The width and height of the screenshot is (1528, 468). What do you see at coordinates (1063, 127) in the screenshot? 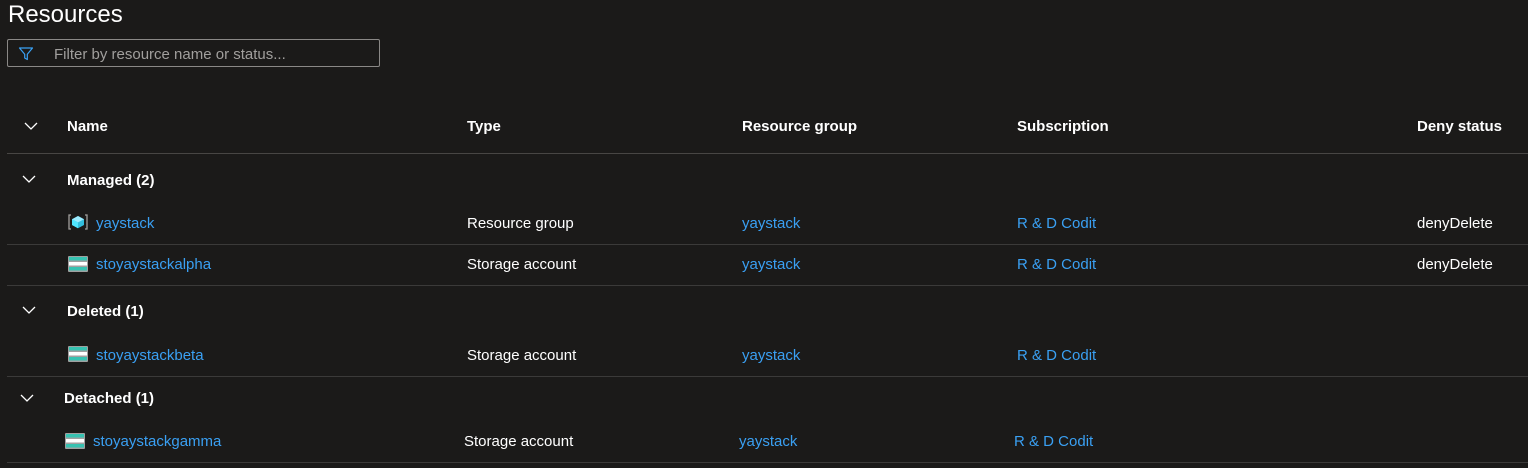
I see `column-header-subscription: Subscription` at bounding box center [1063, 127].